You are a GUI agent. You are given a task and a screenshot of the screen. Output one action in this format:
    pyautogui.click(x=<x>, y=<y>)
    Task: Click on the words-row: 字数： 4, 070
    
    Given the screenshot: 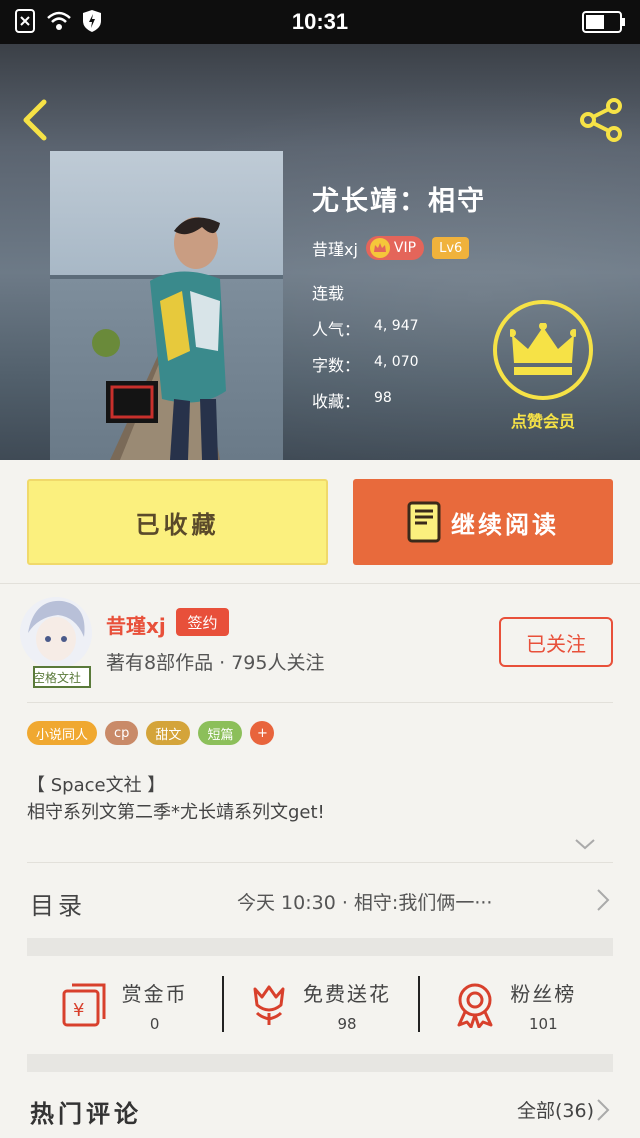 What is the action you would take?
    pyautogui.click(x=399, y=364)
    